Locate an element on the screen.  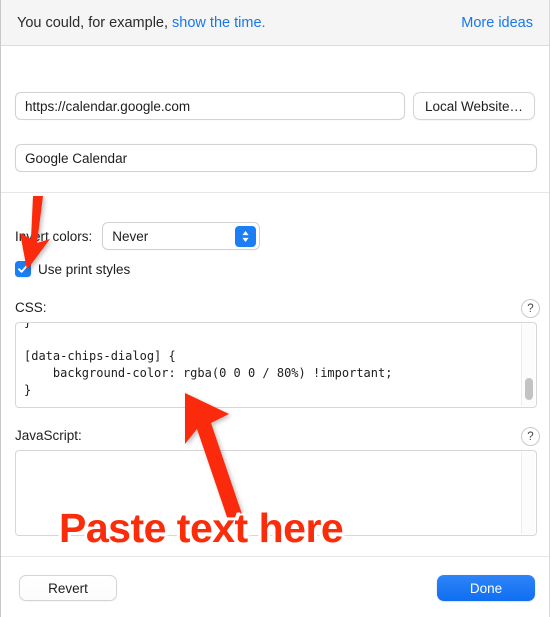
use-print-styles-row: Use print styles is located at coordinates (72, 269).